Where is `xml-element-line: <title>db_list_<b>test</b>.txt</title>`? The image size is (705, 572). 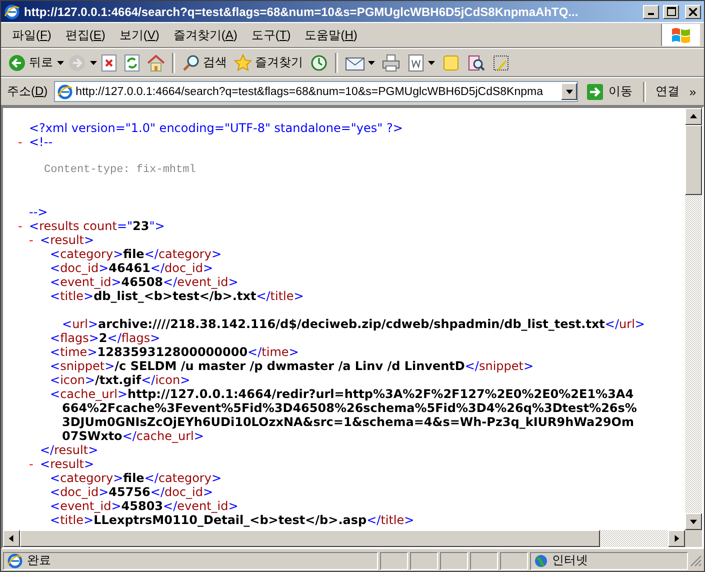 xml-element-line: <title>db_list_<b>test</b>.txt</title> is located at coordinates (177, 296).